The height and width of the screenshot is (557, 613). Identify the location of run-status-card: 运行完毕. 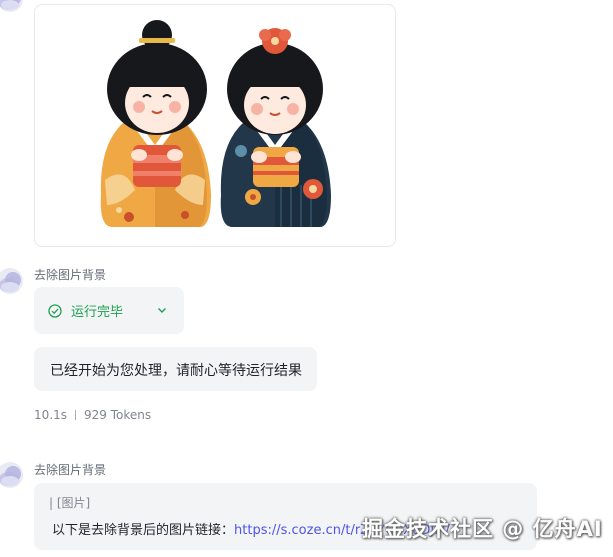
(109, 310).